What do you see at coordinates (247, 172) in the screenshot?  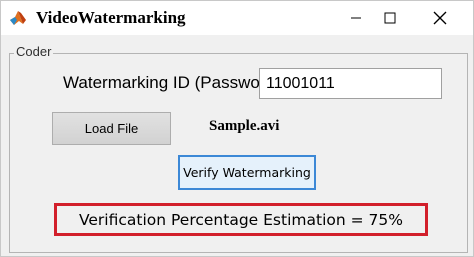 I see `verify-watermarking-button: Verify Watermarking` at bounding box center [247, 172].